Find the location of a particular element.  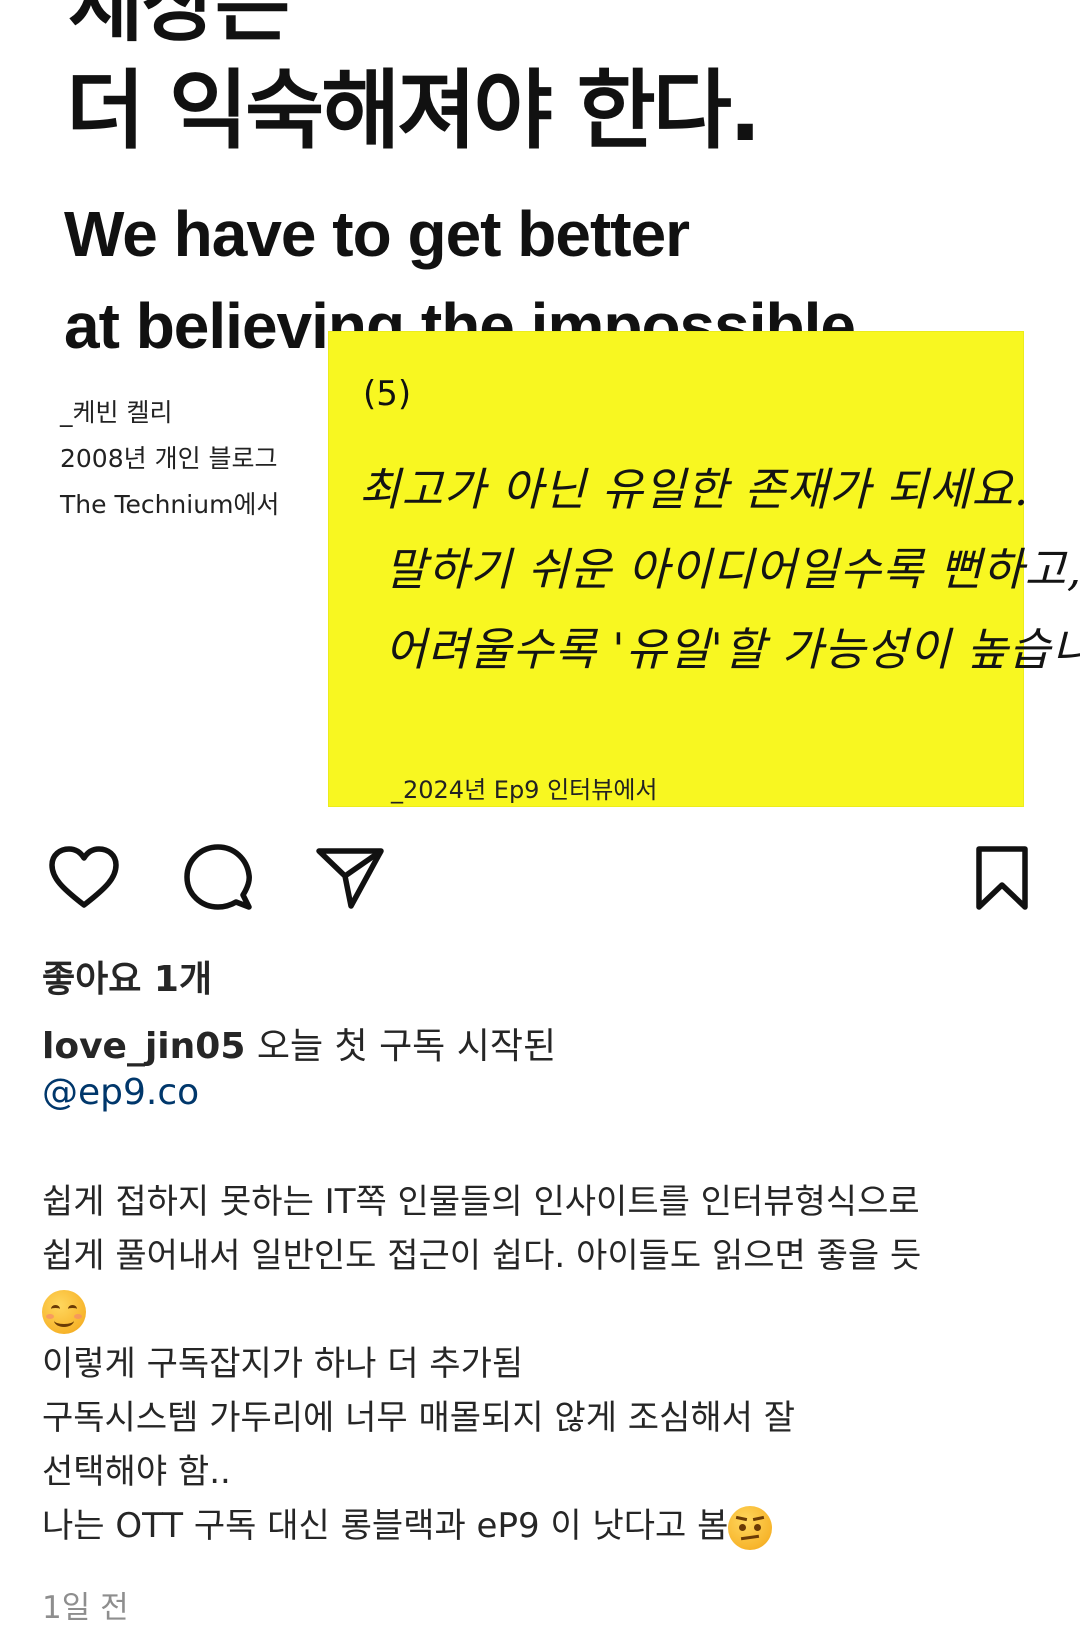

note-line-1: 최고가 아닌 유일한 존재가 되세요. is located at coordinates (694, 489).